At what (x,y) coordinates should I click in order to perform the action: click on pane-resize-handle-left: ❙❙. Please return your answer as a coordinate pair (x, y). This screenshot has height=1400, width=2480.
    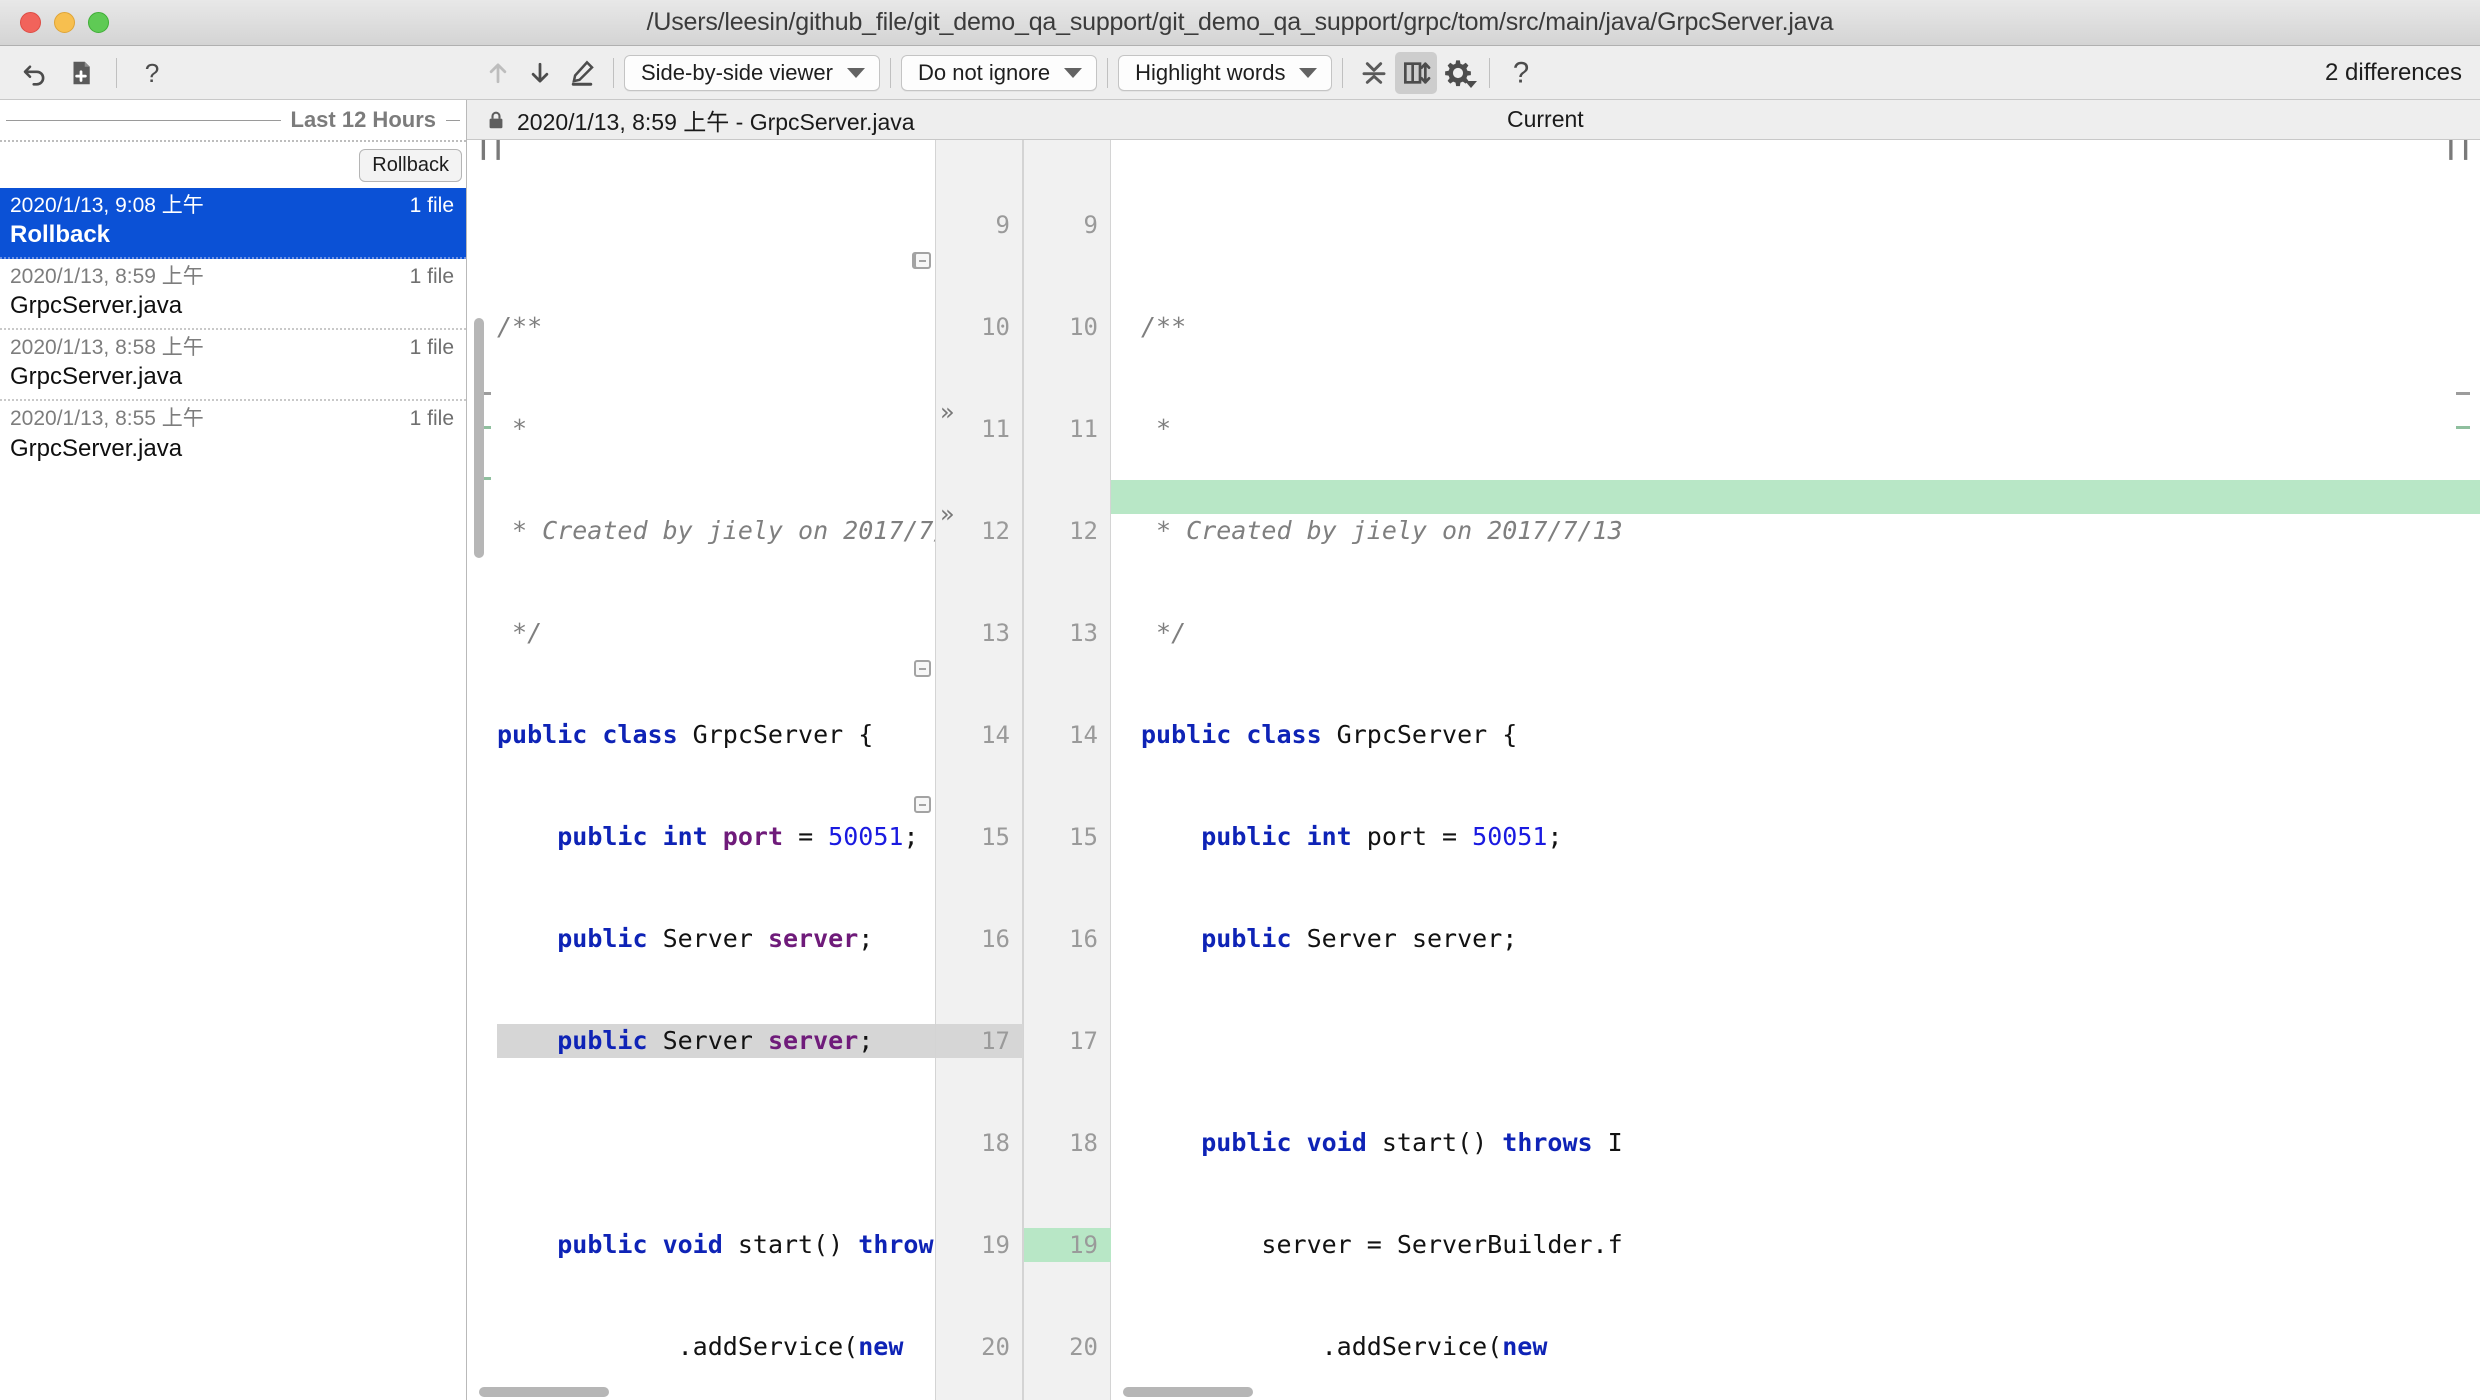
    Looking at the image, I should click on (490, 150).